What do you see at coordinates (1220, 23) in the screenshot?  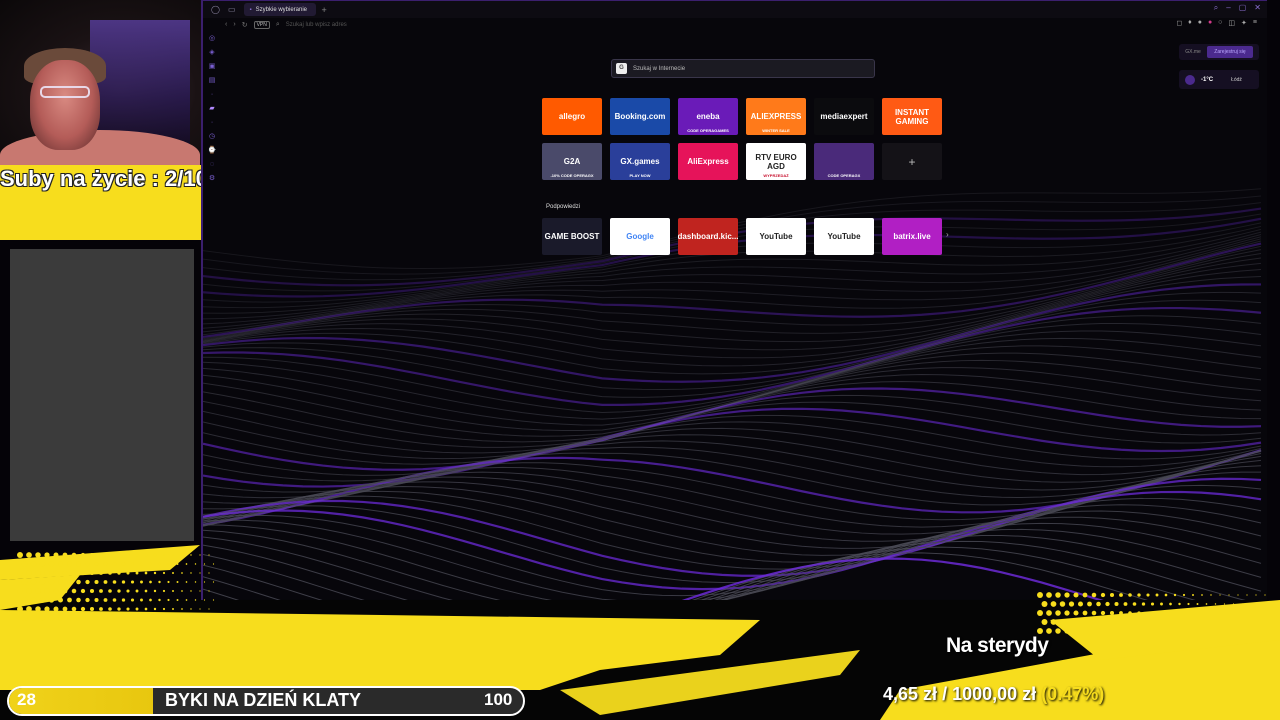 I see `messenger-icon: ○` at bounding box center [1220, 23].